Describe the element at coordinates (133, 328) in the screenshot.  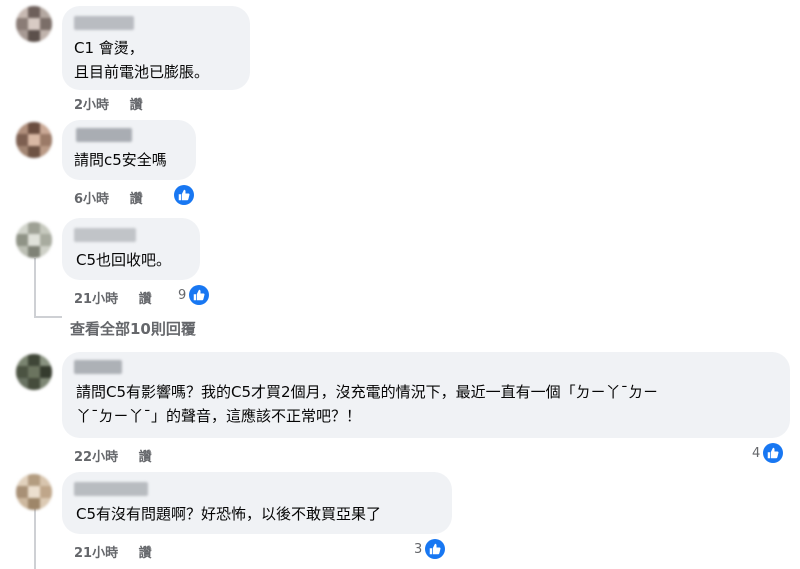
I see `view-all-replies-link: 查看全部10則回覆` at that location.